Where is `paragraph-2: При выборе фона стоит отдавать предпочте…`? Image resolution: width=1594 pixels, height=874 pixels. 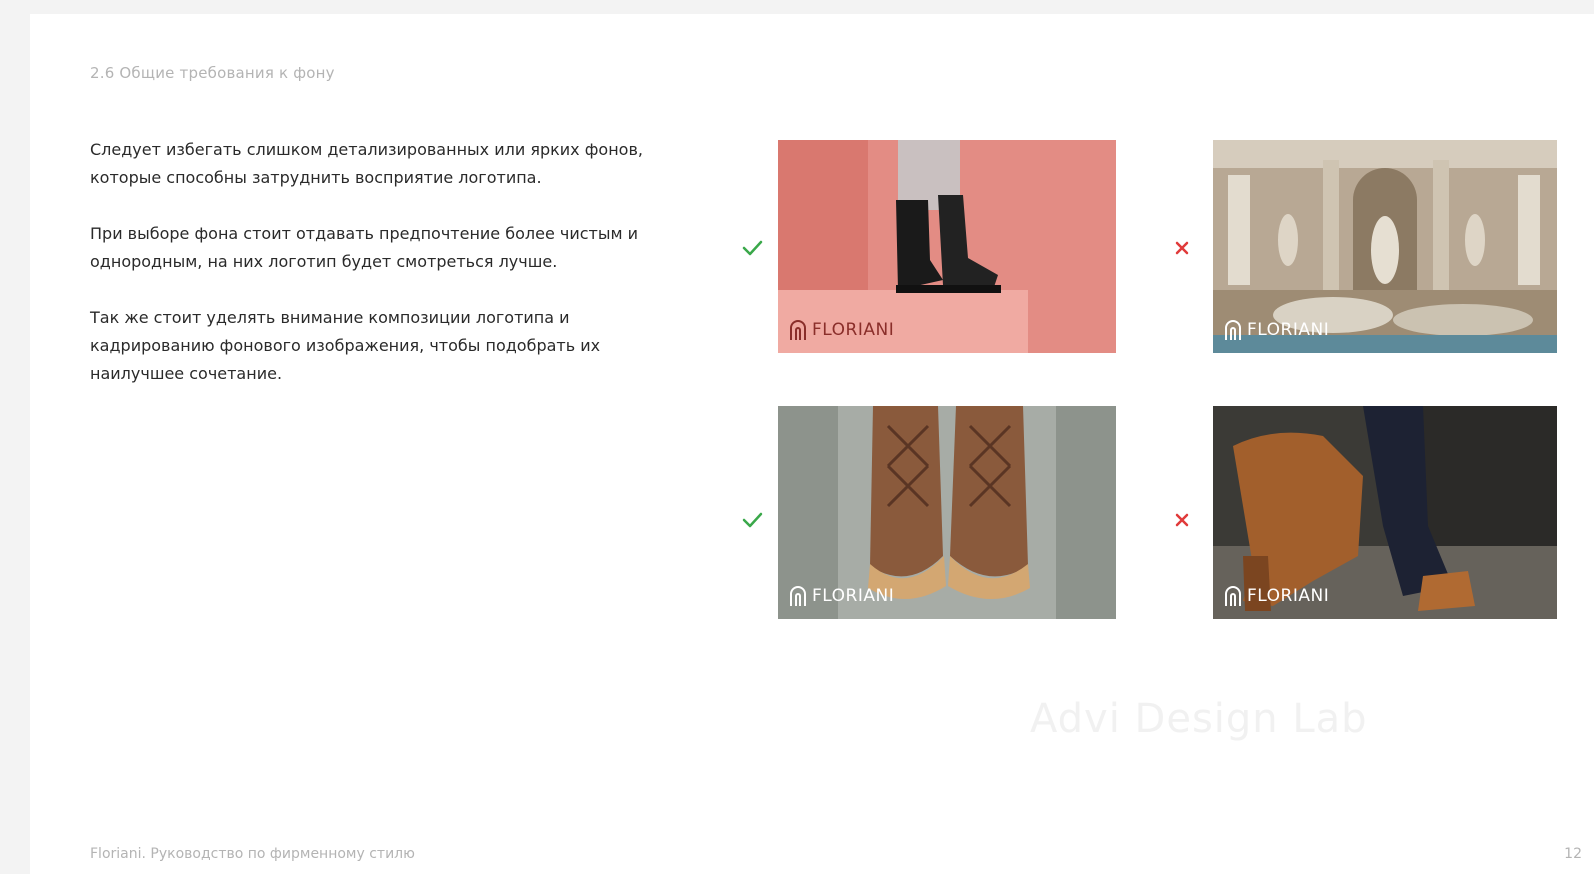 paragraph-2: При выборе фона стоит отдавать предпочте… is located at coordinates (364, 247).